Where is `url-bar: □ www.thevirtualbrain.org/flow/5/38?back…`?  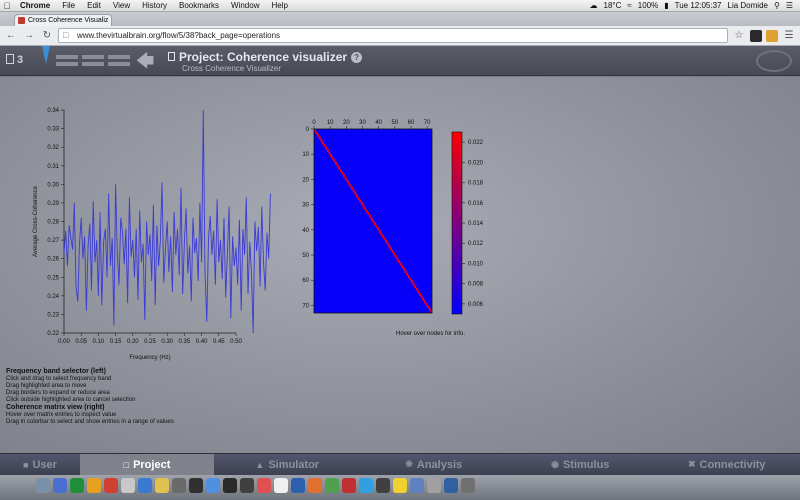
url-bar: □ www.thevirtualbrain.org/flow/5/38?back… is located at coordinates (393, 35).